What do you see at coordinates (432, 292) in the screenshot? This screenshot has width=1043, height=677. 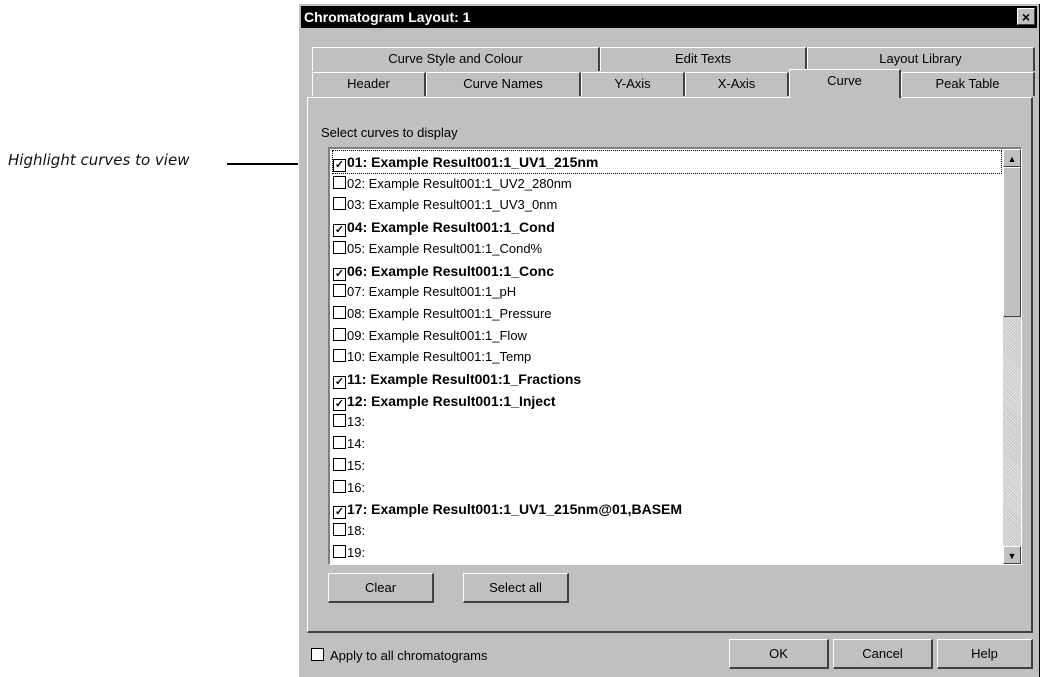 I see `curve-label: 07: Example Result001:1_pH` at bounding box center [432, 292].